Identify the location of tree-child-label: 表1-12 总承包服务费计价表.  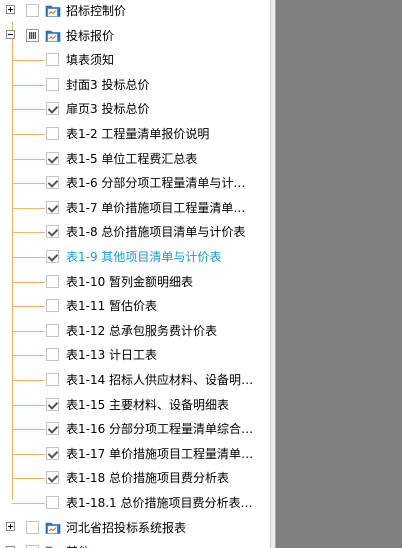
(142, 330).